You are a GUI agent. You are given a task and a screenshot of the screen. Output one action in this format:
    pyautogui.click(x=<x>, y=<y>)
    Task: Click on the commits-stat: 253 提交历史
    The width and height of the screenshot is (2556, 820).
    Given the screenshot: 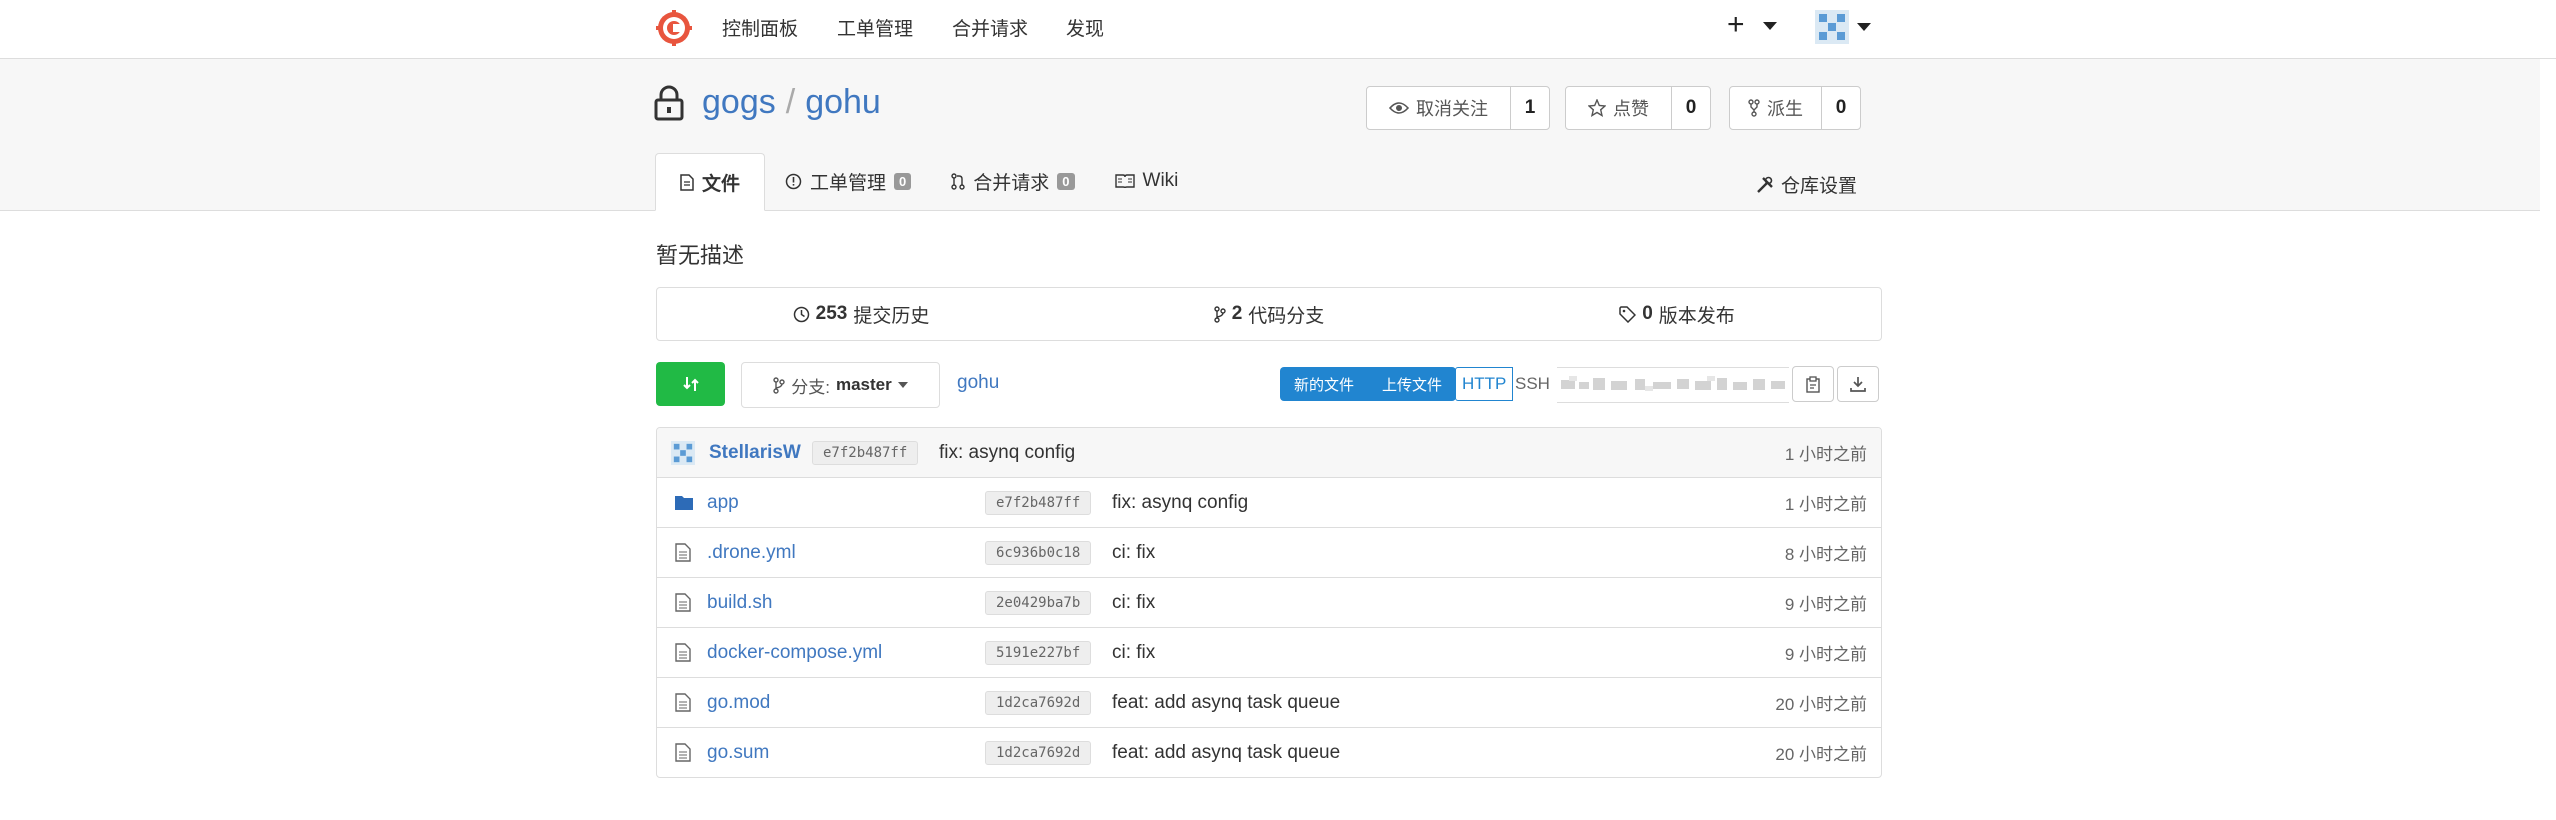 What is the action you would take?
    pyautogui.click(x=861, y=314)
    